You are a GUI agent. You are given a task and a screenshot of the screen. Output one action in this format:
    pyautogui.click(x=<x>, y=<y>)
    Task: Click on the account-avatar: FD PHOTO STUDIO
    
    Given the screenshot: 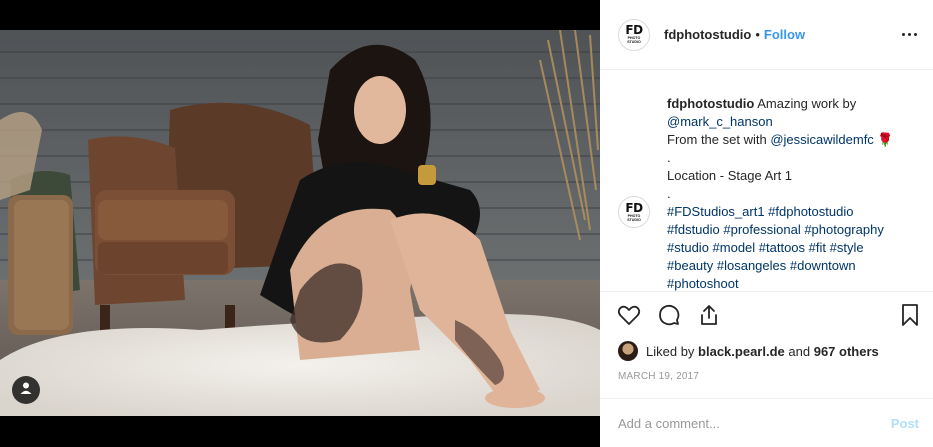 What is the action you would take?
    pyautogui.click(x=634, y=34)
    